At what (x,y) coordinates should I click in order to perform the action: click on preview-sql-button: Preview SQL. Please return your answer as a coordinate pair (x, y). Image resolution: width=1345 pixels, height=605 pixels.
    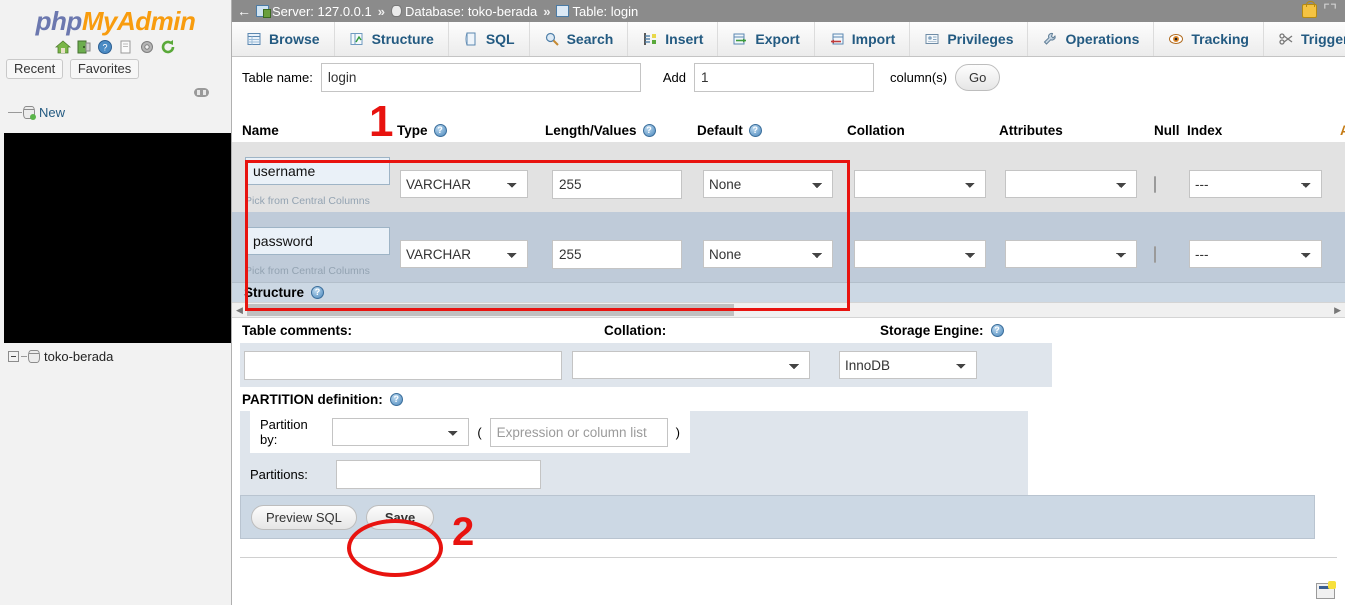
    Looking at the image, I should click on (304, 517).